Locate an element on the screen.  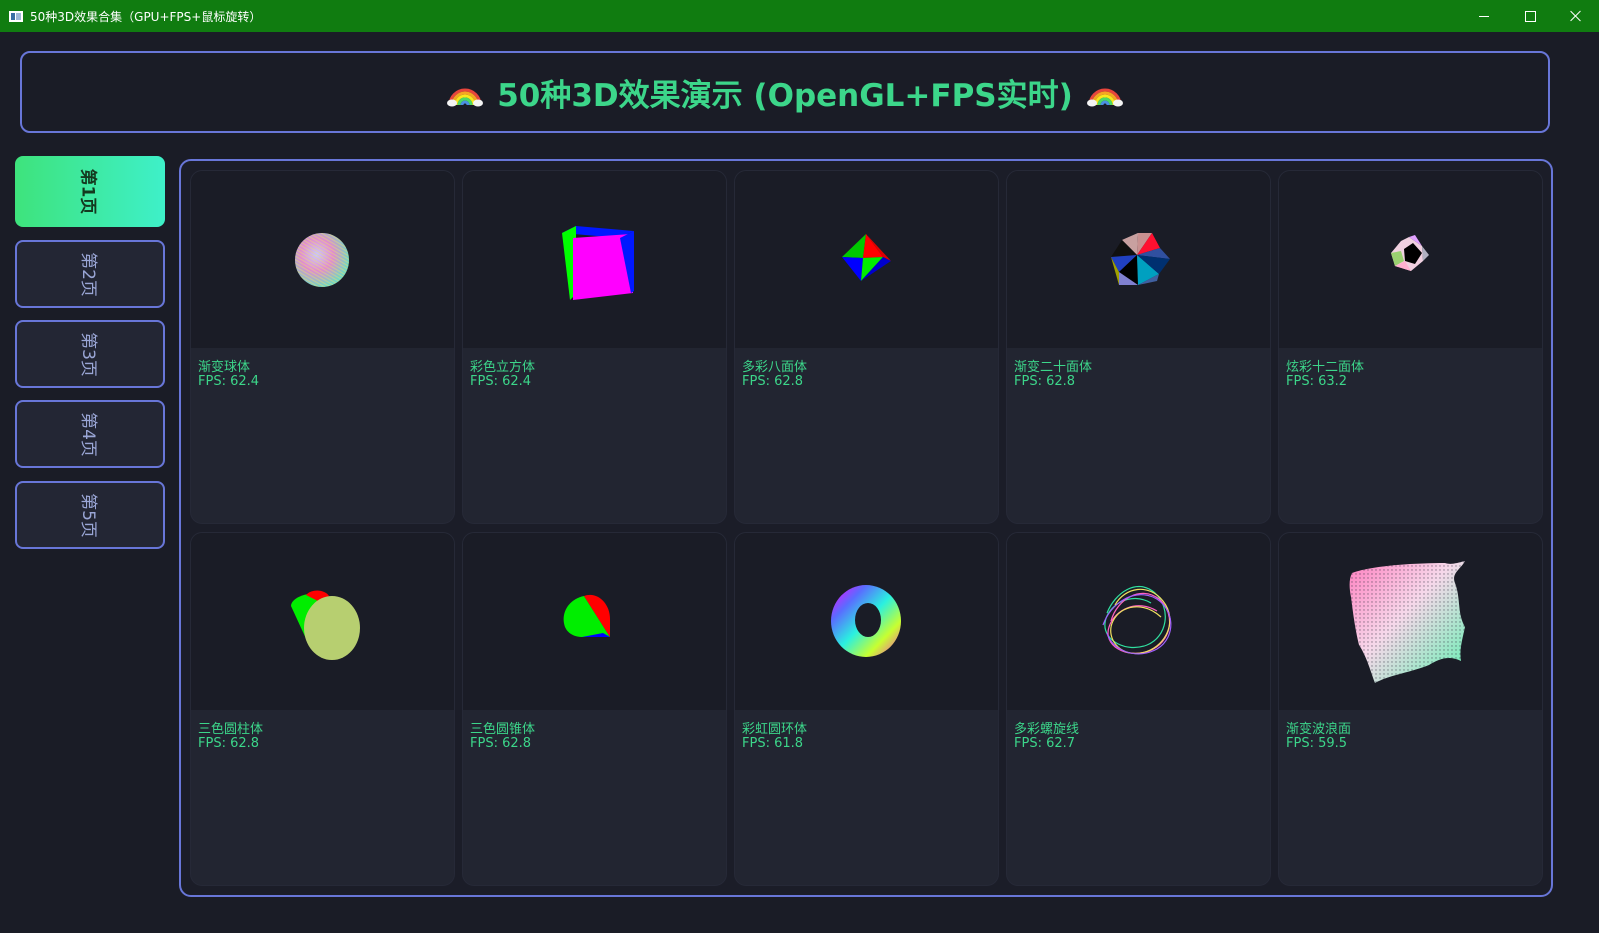
effect-card: 渐变球体 FPS: 62.4 is located at coordinates (322, 347).